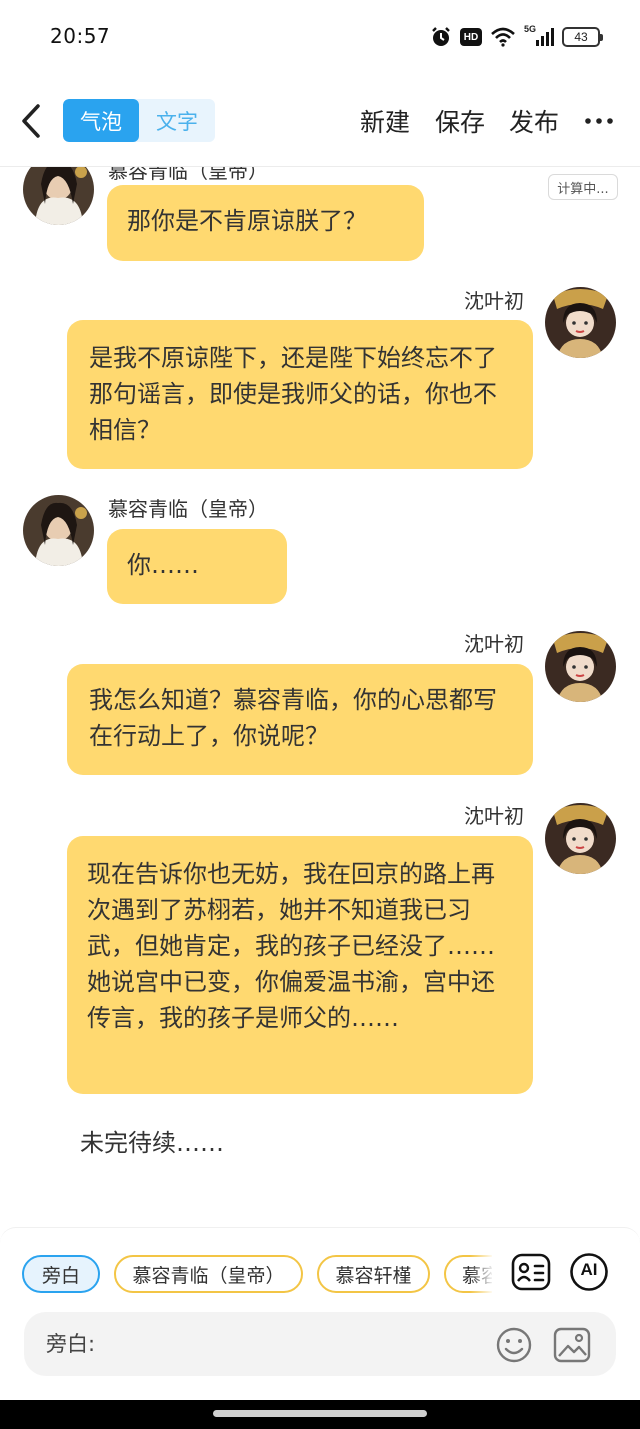 This screenshot has width=640, height=1429. I want to click on status-bar: 20:57 HD 5G 43, so click(320, 37).